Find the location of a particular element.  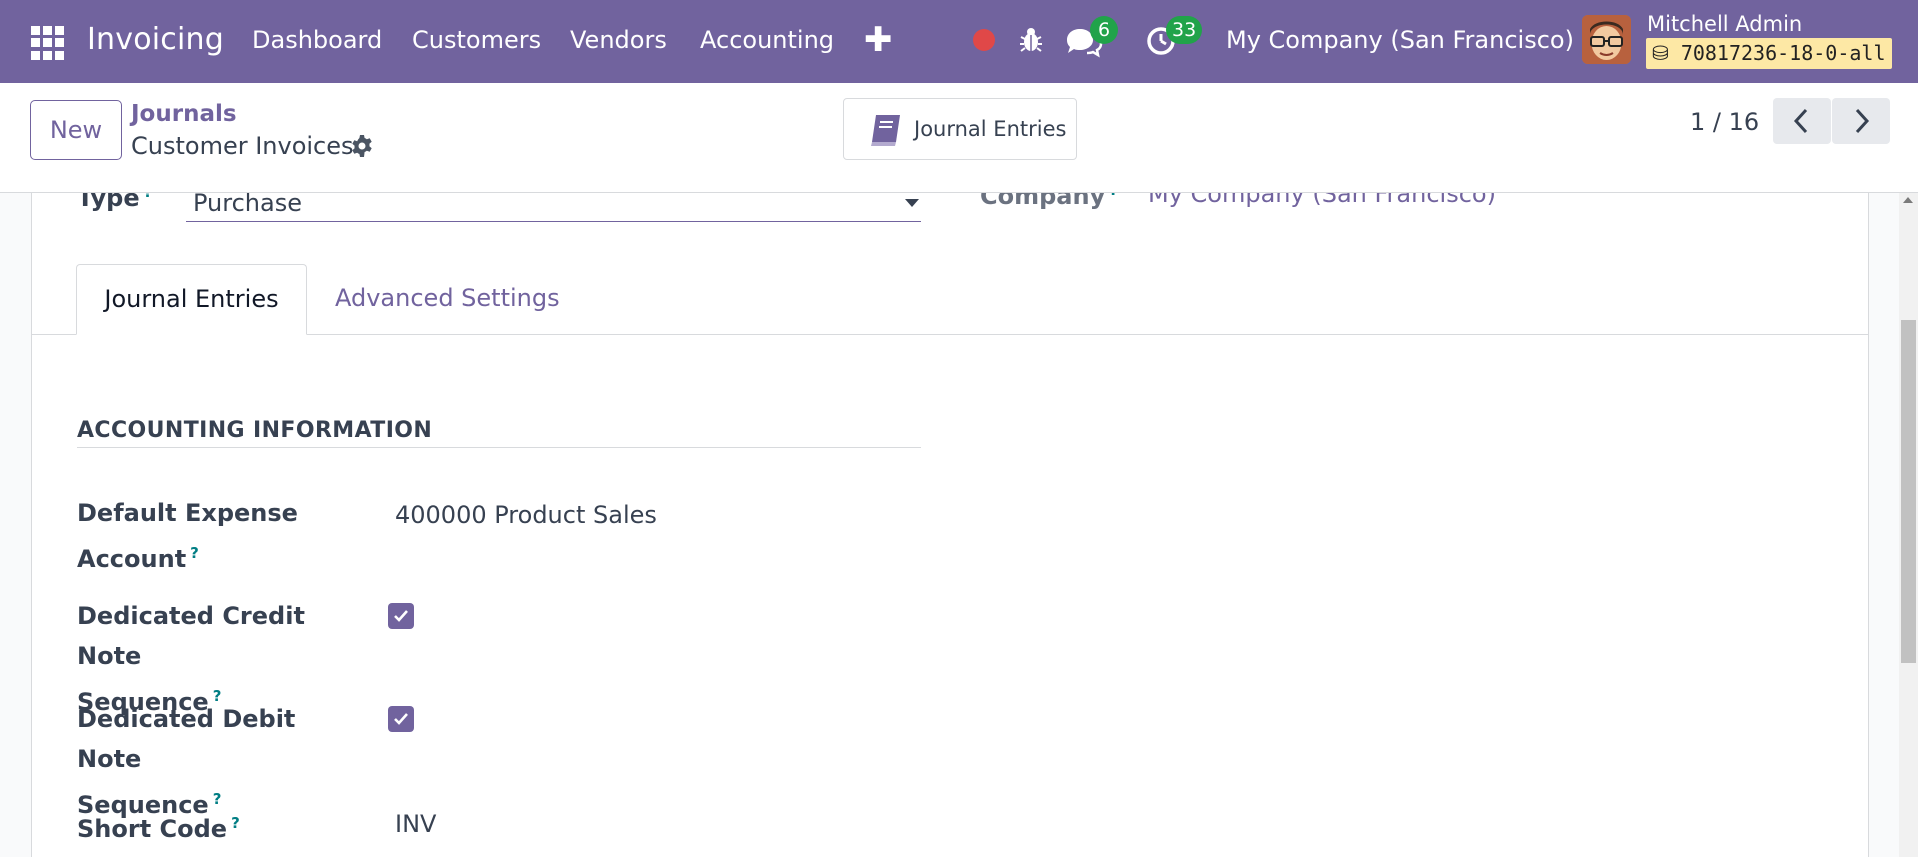

menu-accounting: Accounting is located at coordinates (767, 40).